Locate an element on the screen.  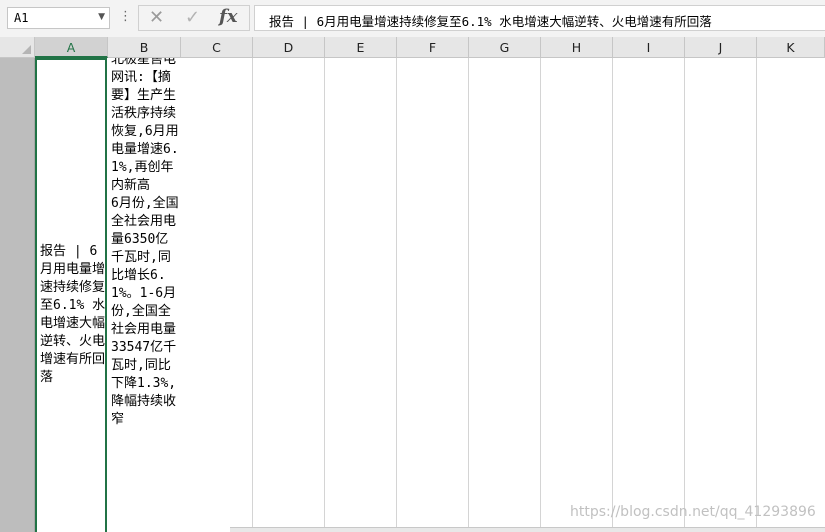
chevron-down-icon: ▼ is located at coordinates (101, 17).